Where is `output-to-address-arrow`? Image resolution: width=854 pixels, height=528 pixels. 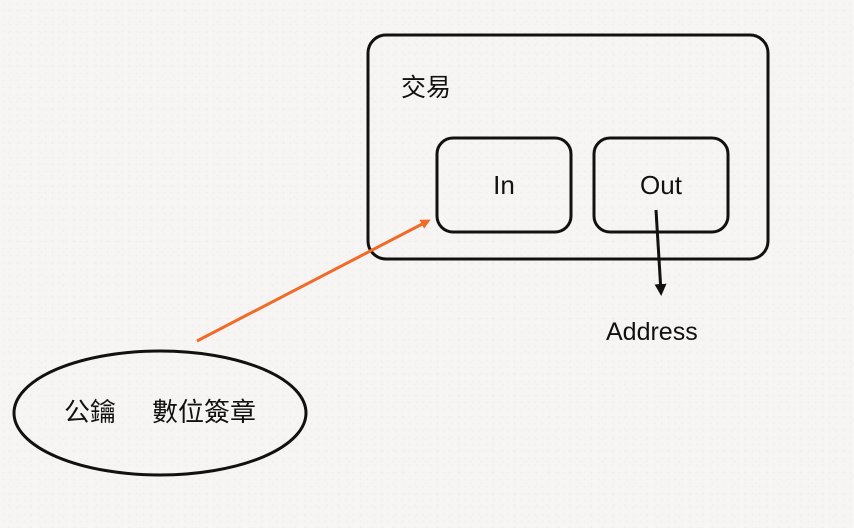
output-to-address-arrow is located at coordinates (660, 252).